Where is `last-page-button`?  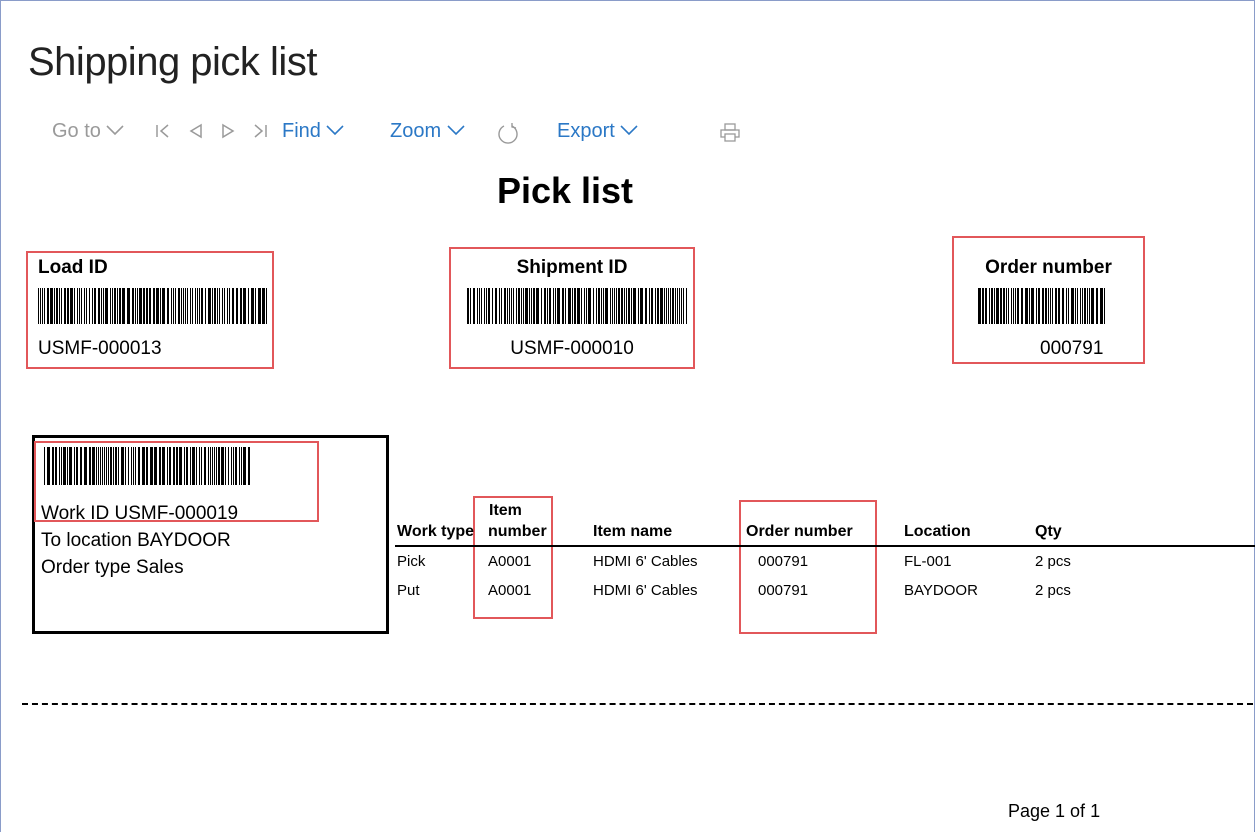 last-page-button is located at coordinates (260, 127).